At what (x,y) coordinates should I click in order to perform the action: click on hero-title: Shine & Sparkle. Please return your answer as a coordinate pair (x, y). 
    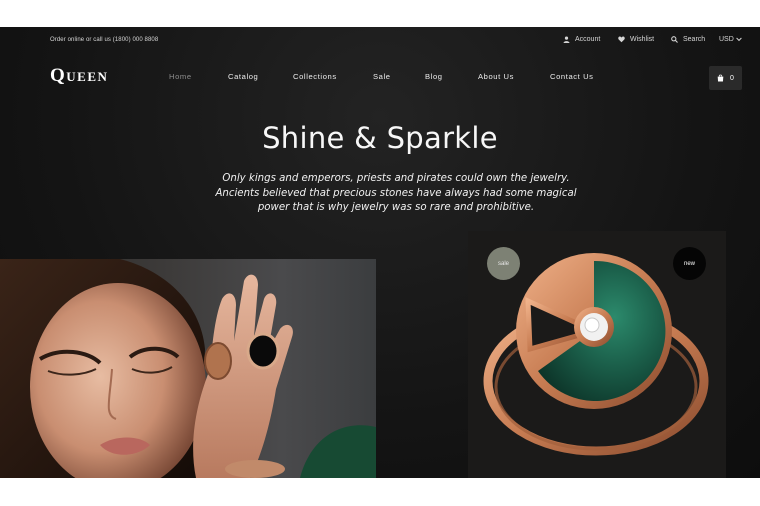
    Looking at the image, I should click on (380, 138).